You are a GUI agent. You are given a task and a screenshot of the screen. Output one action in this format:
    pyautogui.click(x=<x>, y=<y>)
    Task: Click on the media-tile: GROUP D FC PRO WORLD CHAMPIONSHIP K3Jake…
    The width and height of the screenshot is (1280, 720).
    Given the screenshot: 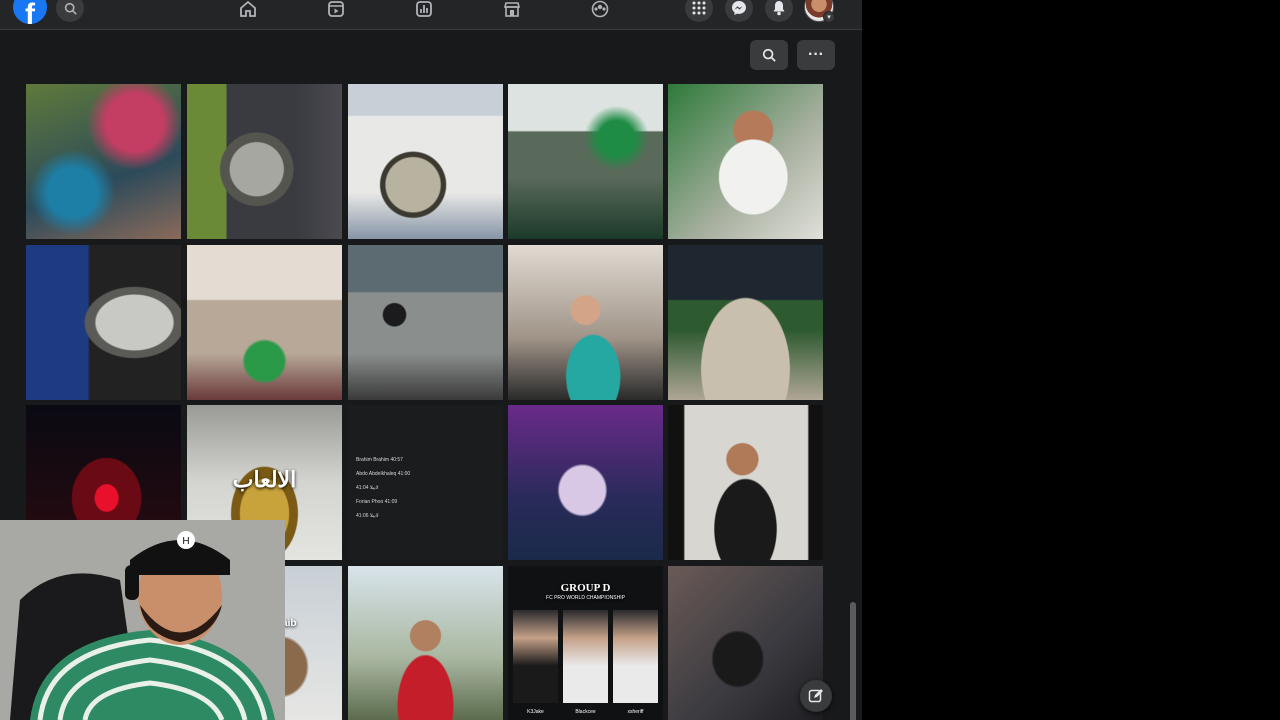 What is the action you would take?
    pyautogui.click(x=585, y=643)
    